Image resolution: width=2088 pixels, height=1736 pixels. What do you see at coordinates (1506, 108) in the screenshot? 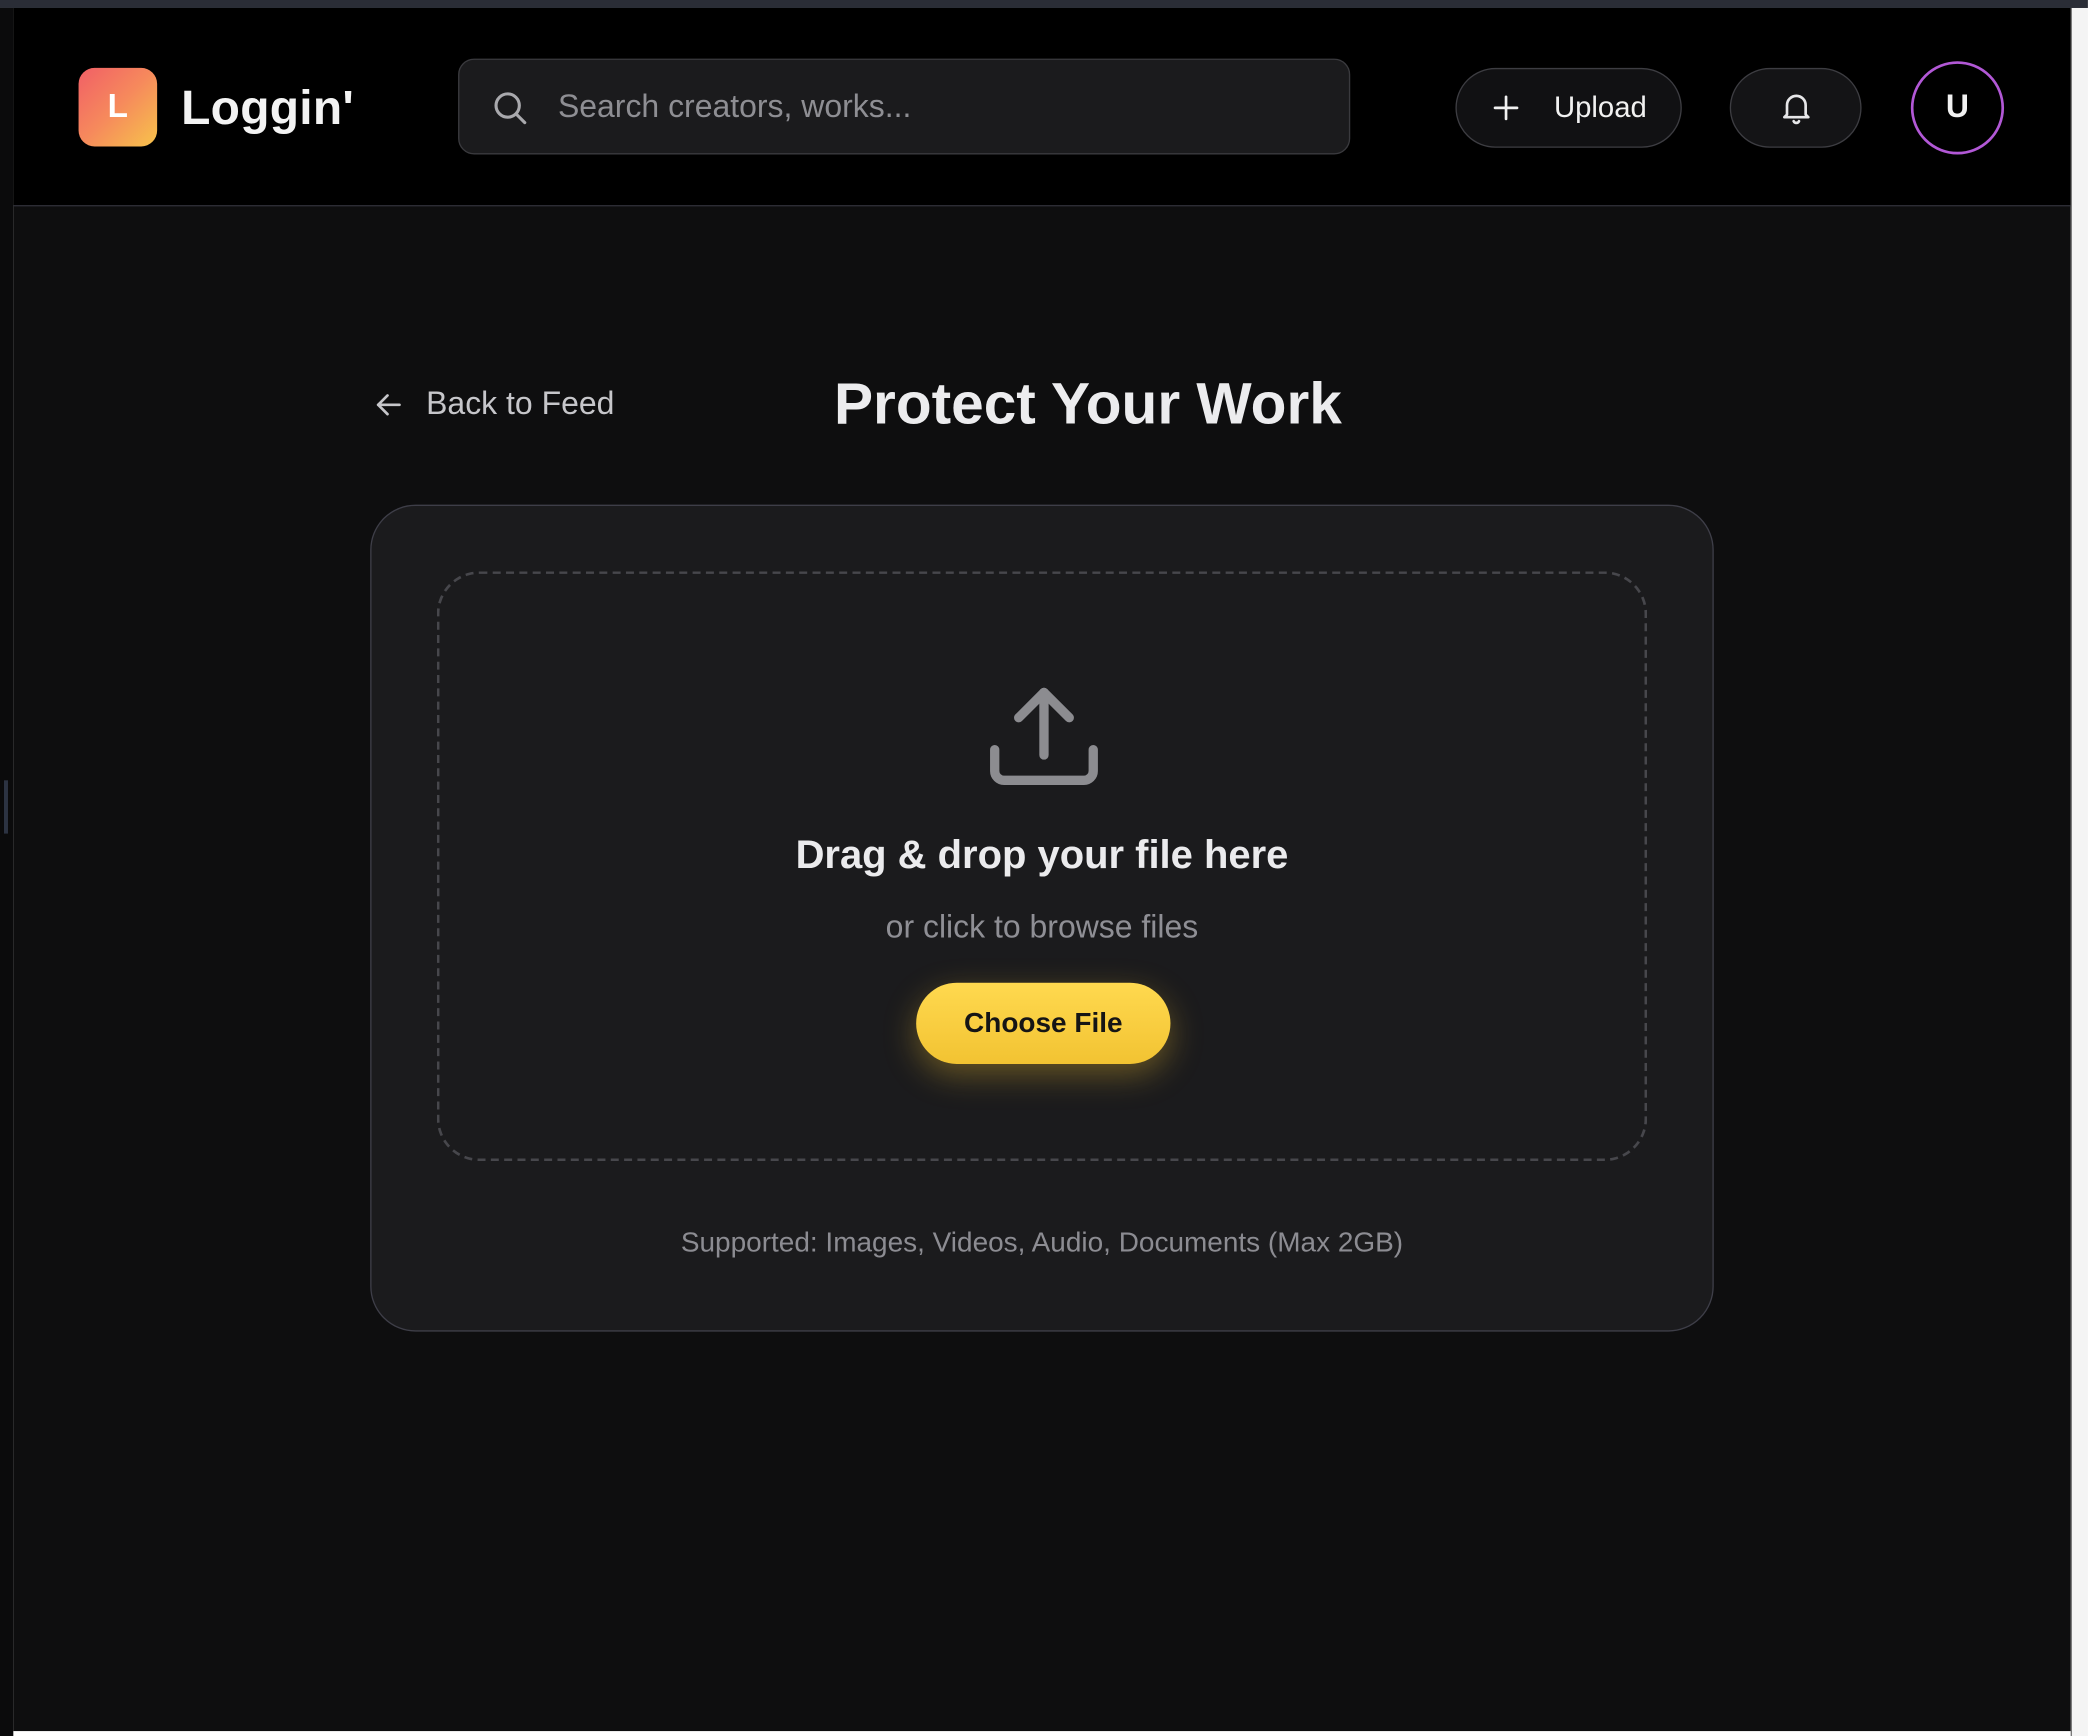
I see `plus-icon` at bounding box center [1506, 108].